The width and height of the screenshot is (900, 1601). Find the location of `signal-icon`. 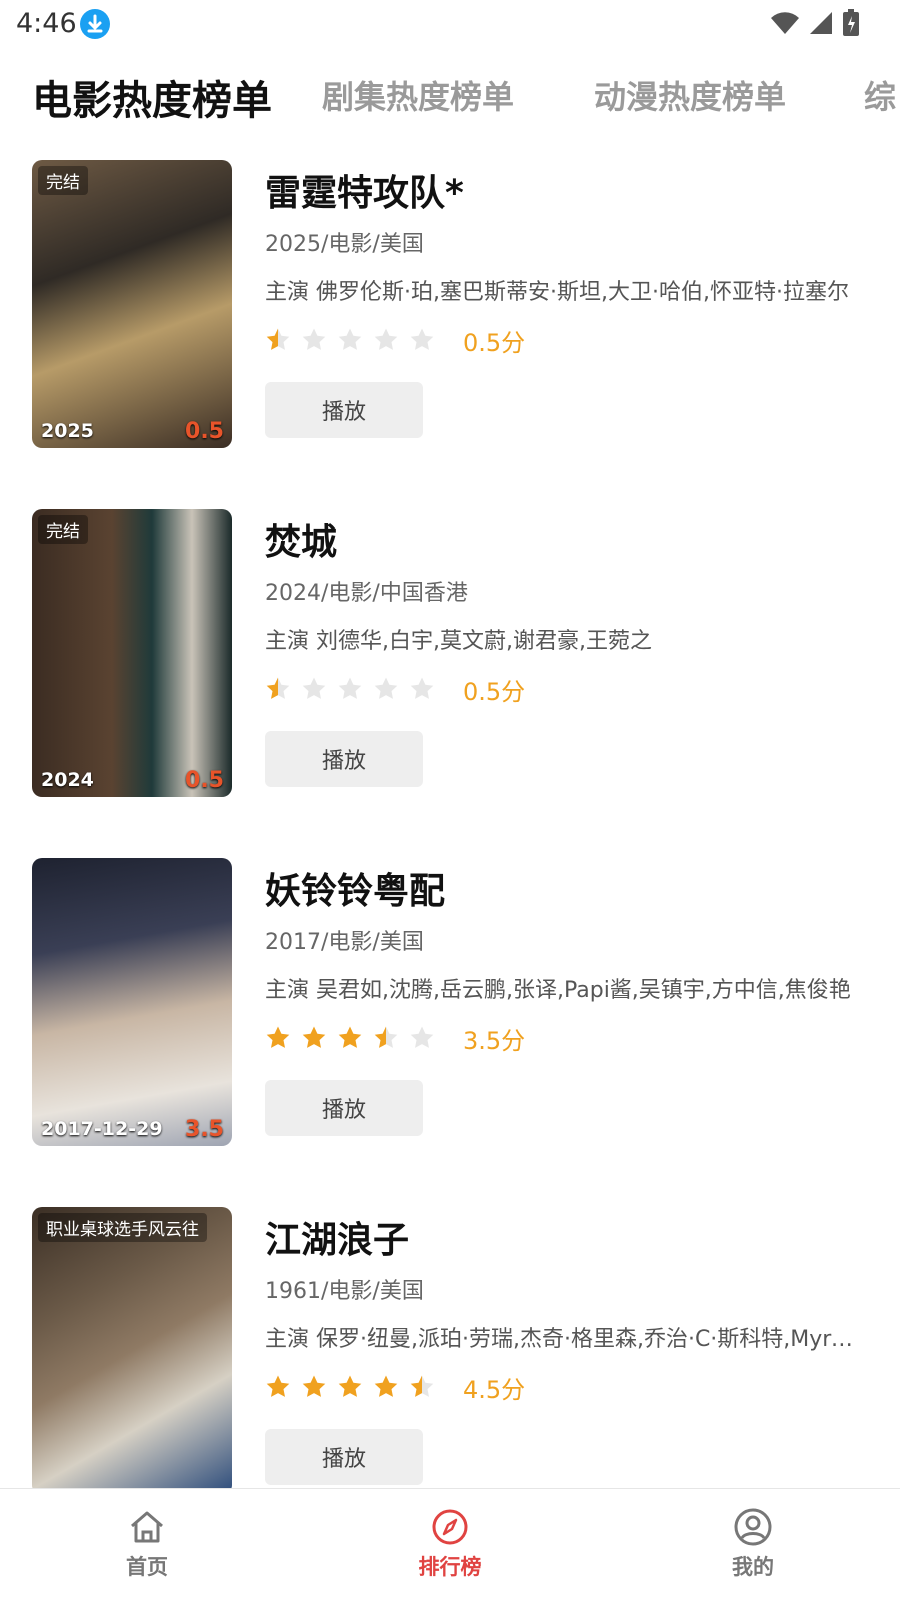

signal-icon is located at coordinates (821, 25).